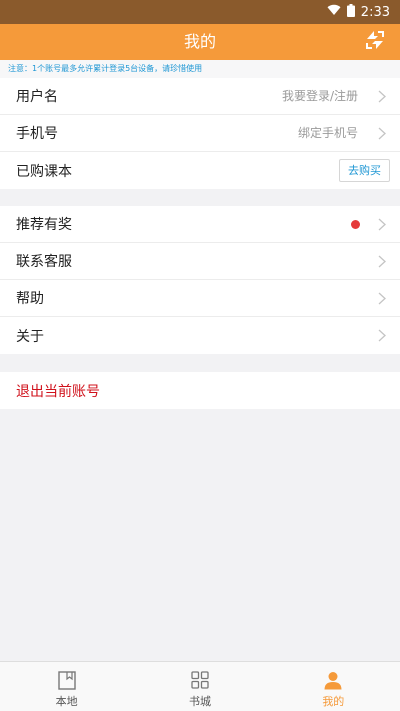 The height and width of the screenshot is (711, 400). What do you see at coordinates (200, 69) in the screenshot?
I see `device-limit-notice: 注意：1个账号最多允许累计登录5台设备，请珍惜使用` at bounding box center [200, 69].